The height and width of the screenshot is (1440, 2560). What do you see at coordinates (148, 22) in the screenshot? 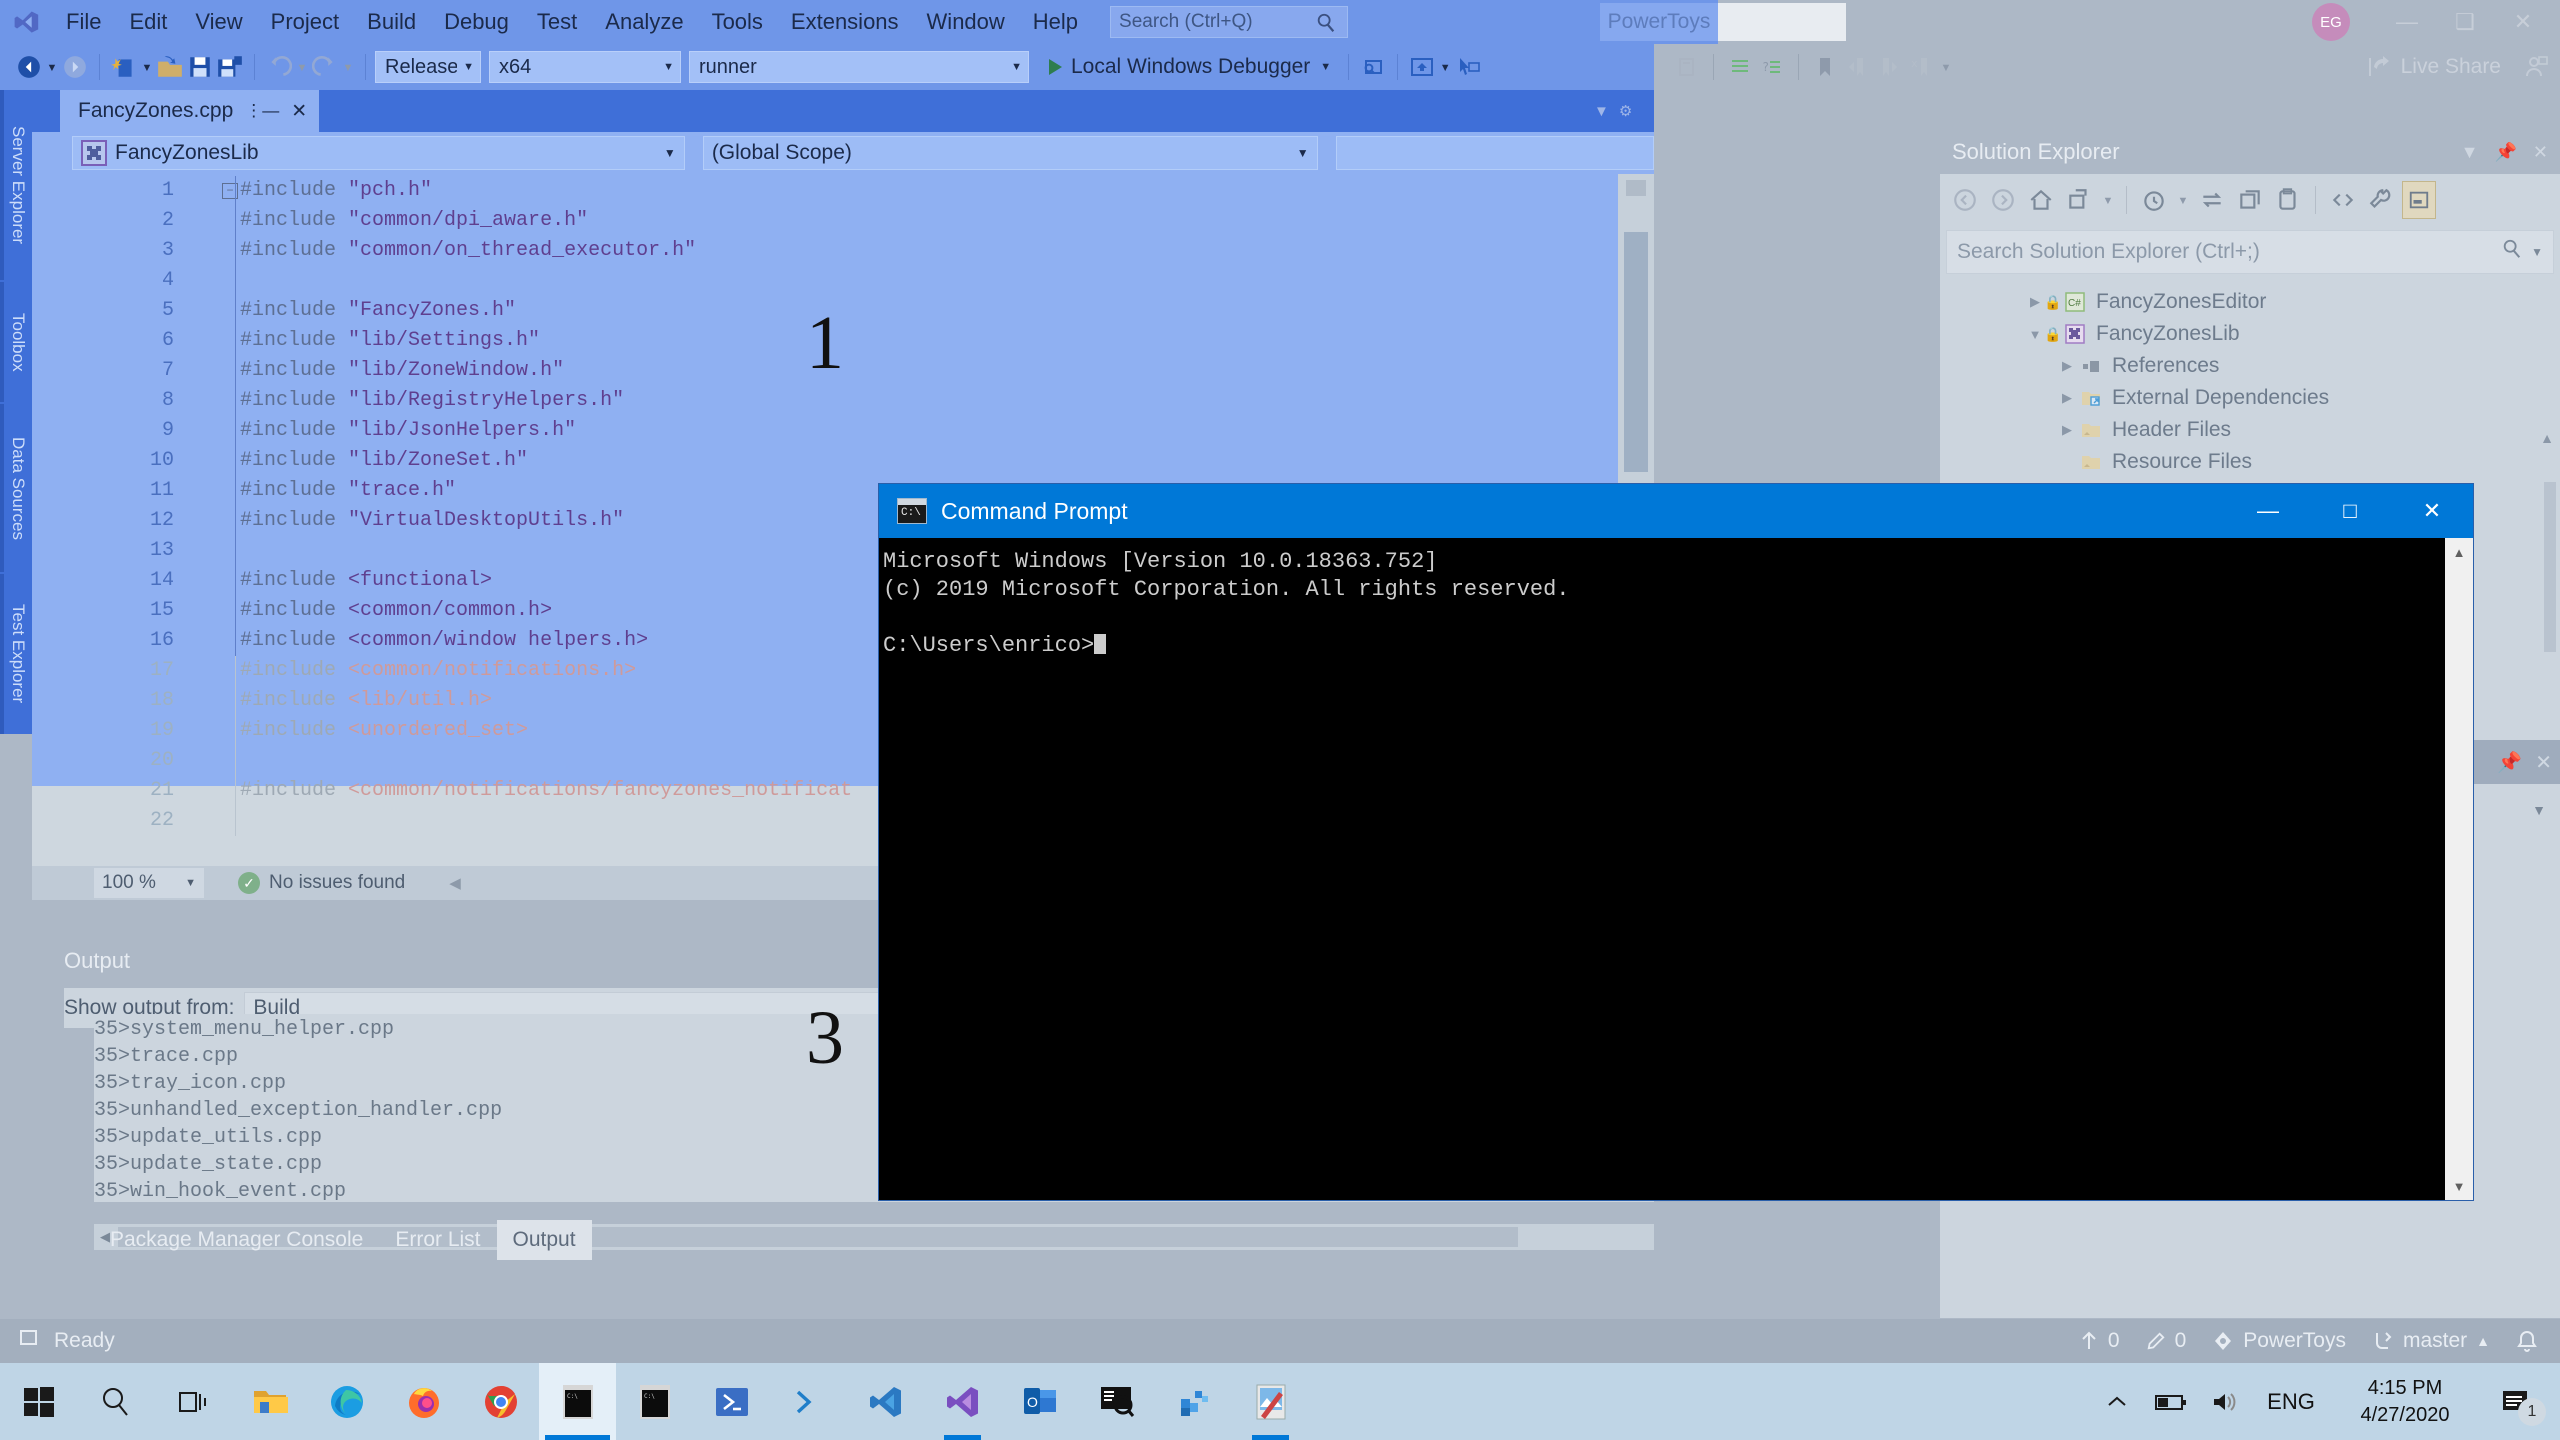
I see `menu-edit: Edit` at bounding box center [148, 22].